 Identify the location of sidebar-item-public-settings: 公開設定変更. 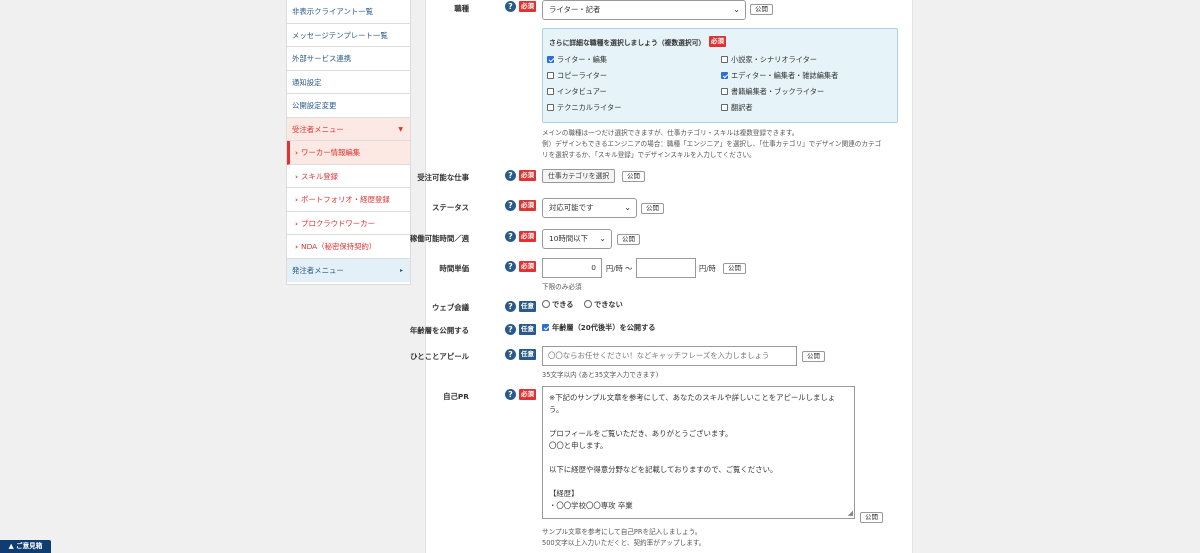
(348, 106).